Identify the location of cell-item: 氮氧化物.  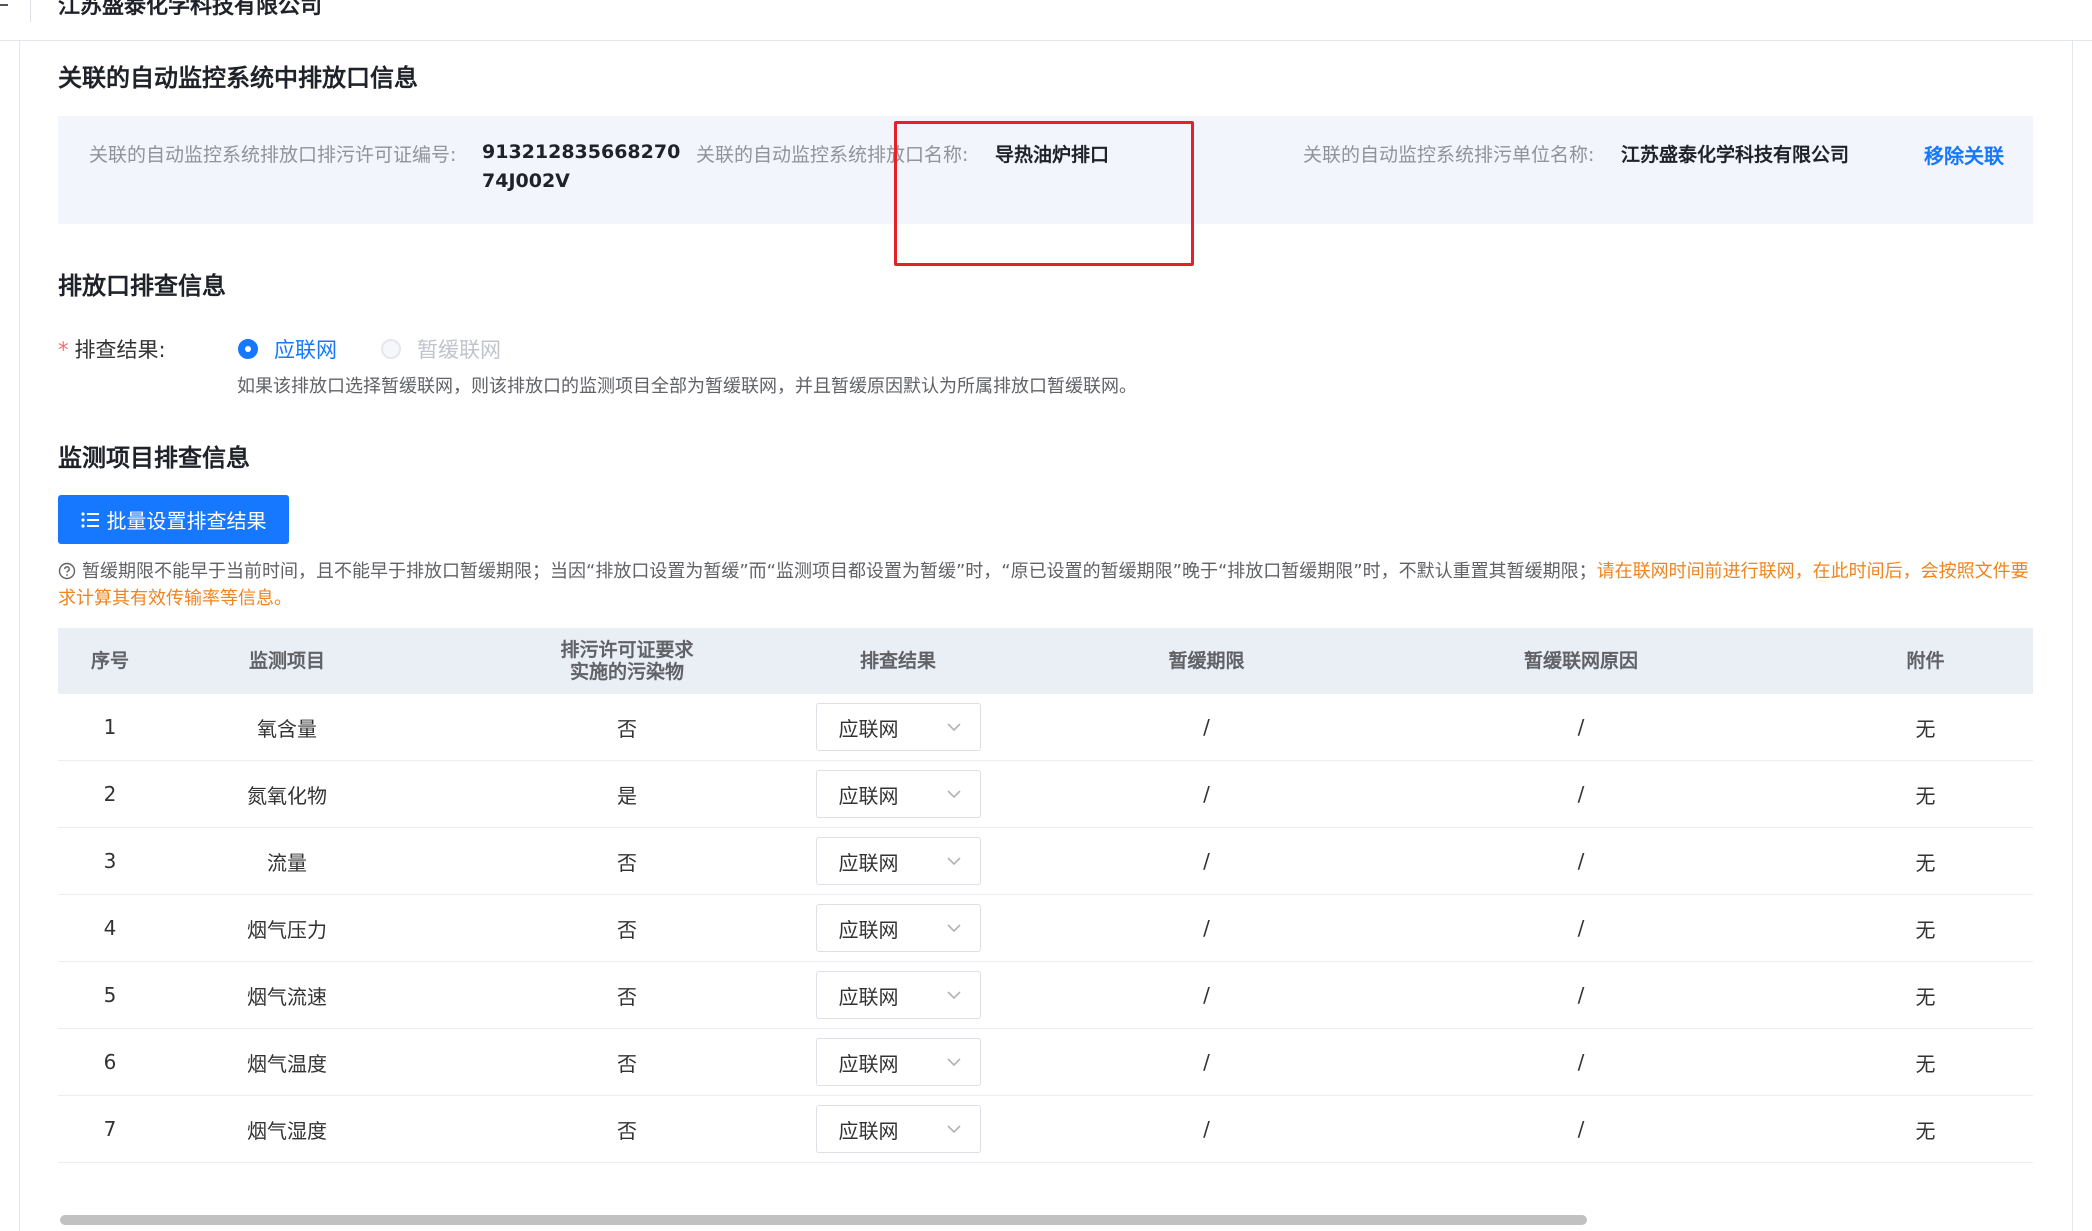
(287, 795).